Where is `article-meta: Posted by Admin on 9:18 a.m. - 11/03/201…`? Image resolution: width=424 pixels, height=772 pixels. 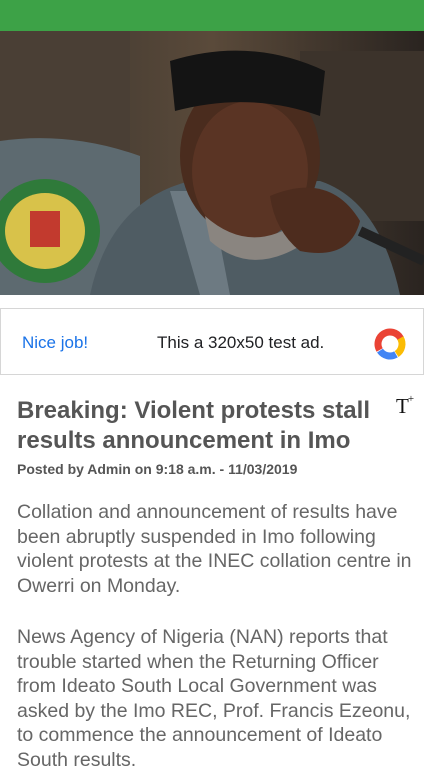 article-meta: Posted by Admin on 9:18 a.m. - 11/03/201… is located at coordinates (157, 469).